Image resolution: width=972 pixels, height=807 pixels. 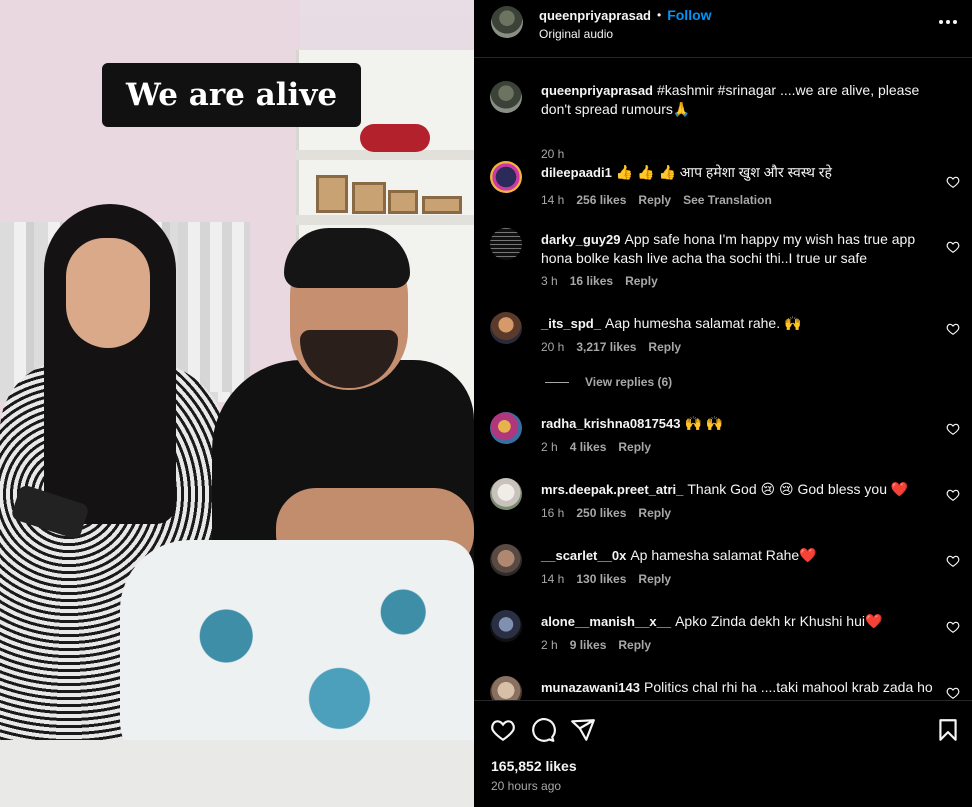 What do you see at coordinates (108, 293) in the screenshot?
I see `woman-face` at bounding box center [108, 293].